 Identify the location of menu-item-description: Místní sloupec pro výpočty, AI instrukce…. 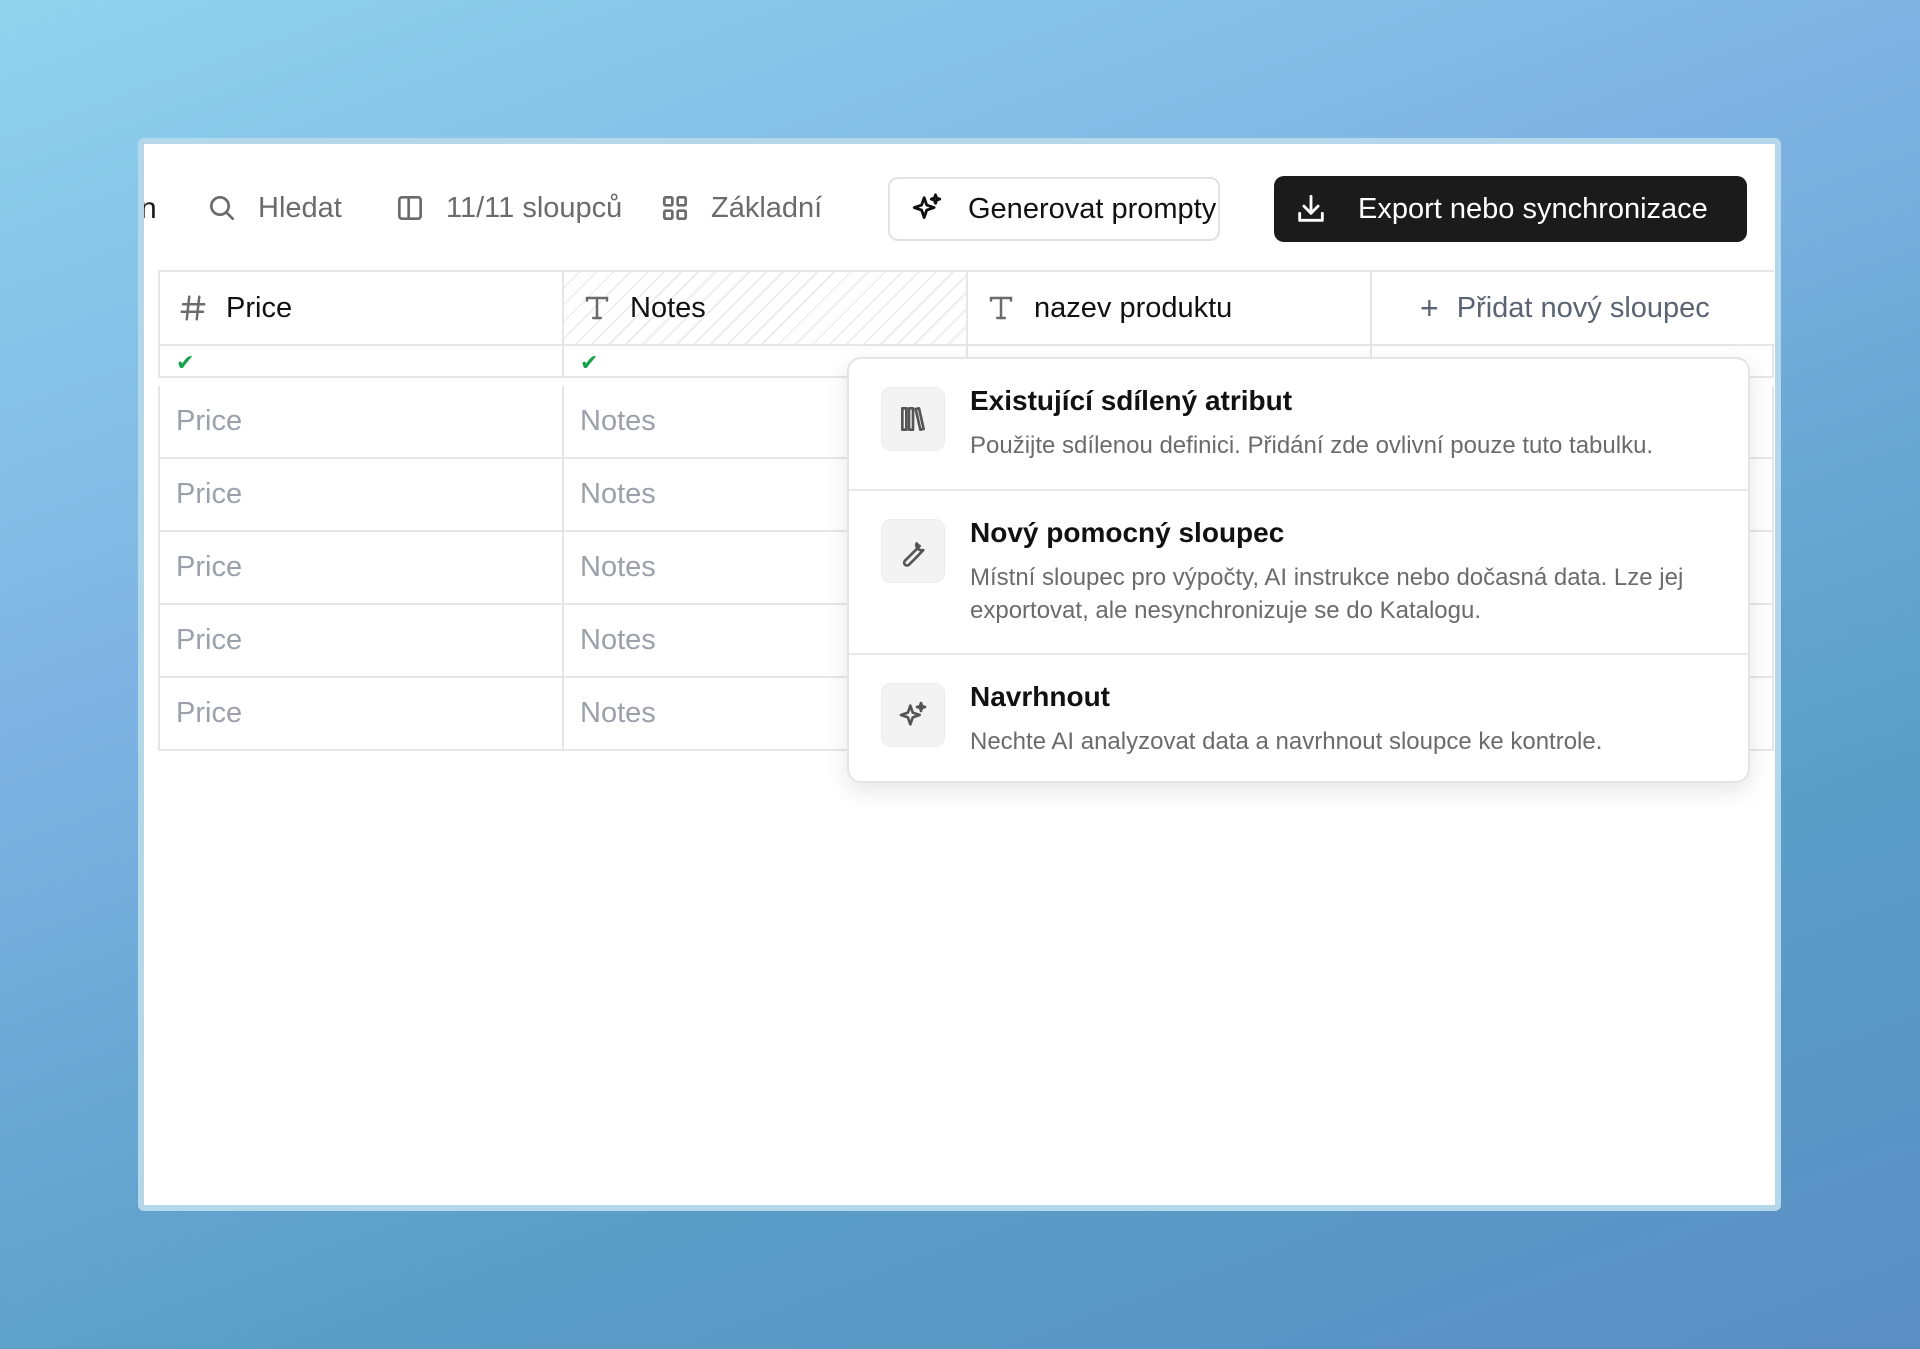
(1327, 594).